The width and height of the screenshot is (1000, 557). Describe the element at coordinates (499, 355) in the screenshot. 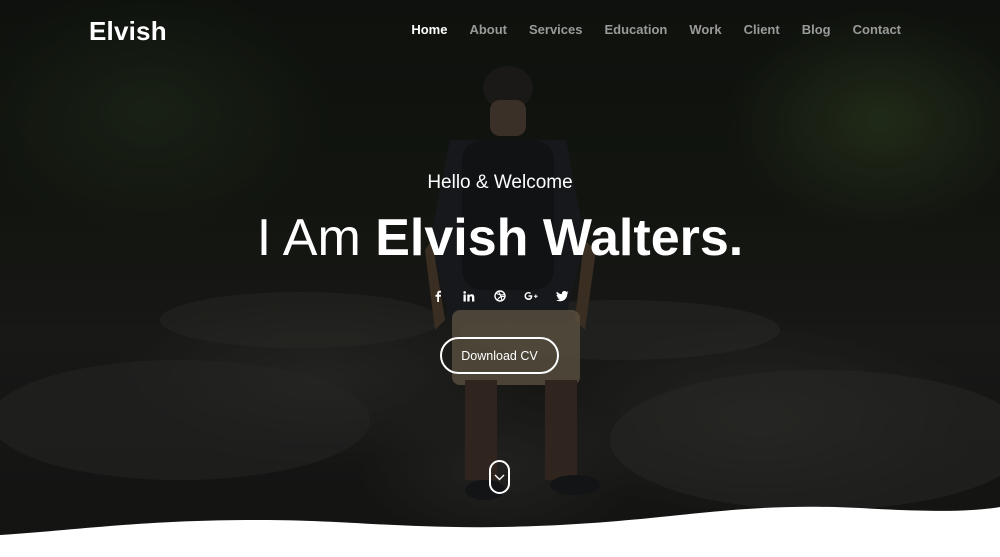

I see `download-cv-button: Download CV` at that location.